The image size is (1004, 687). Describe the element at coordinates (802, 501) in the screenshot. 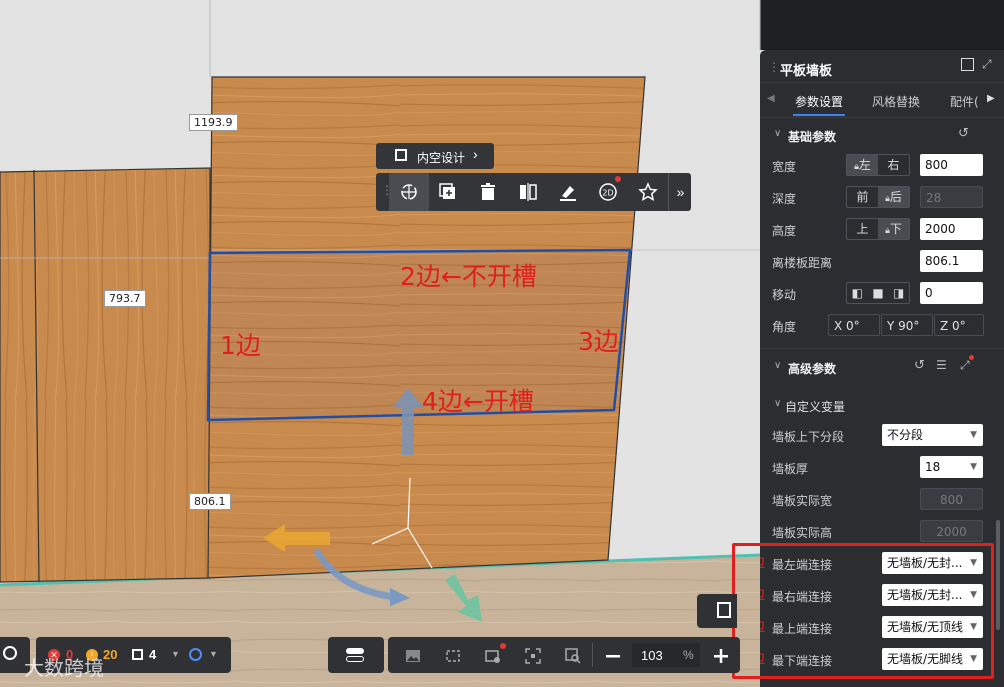

I see `real-width-label: 墙板实际宽` at that location.